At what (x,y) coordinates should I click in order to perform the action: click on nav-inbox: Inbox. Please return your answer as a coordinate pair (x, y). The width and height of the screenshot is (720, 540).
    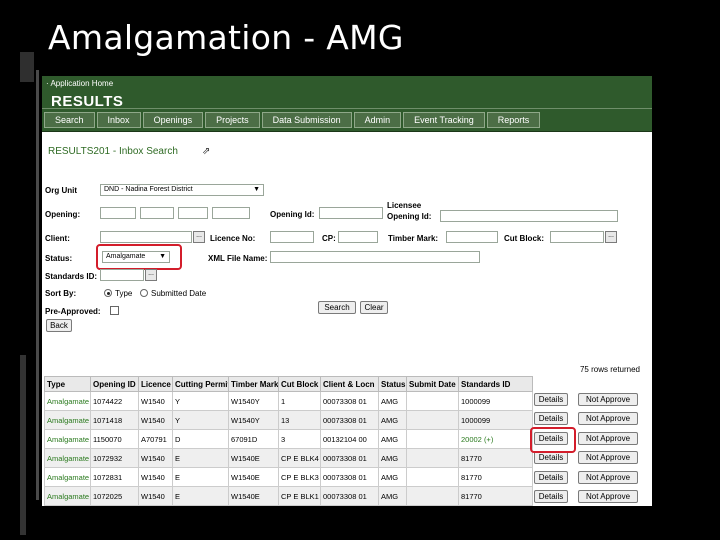
    Looking at the image, I should click on (118, 120).